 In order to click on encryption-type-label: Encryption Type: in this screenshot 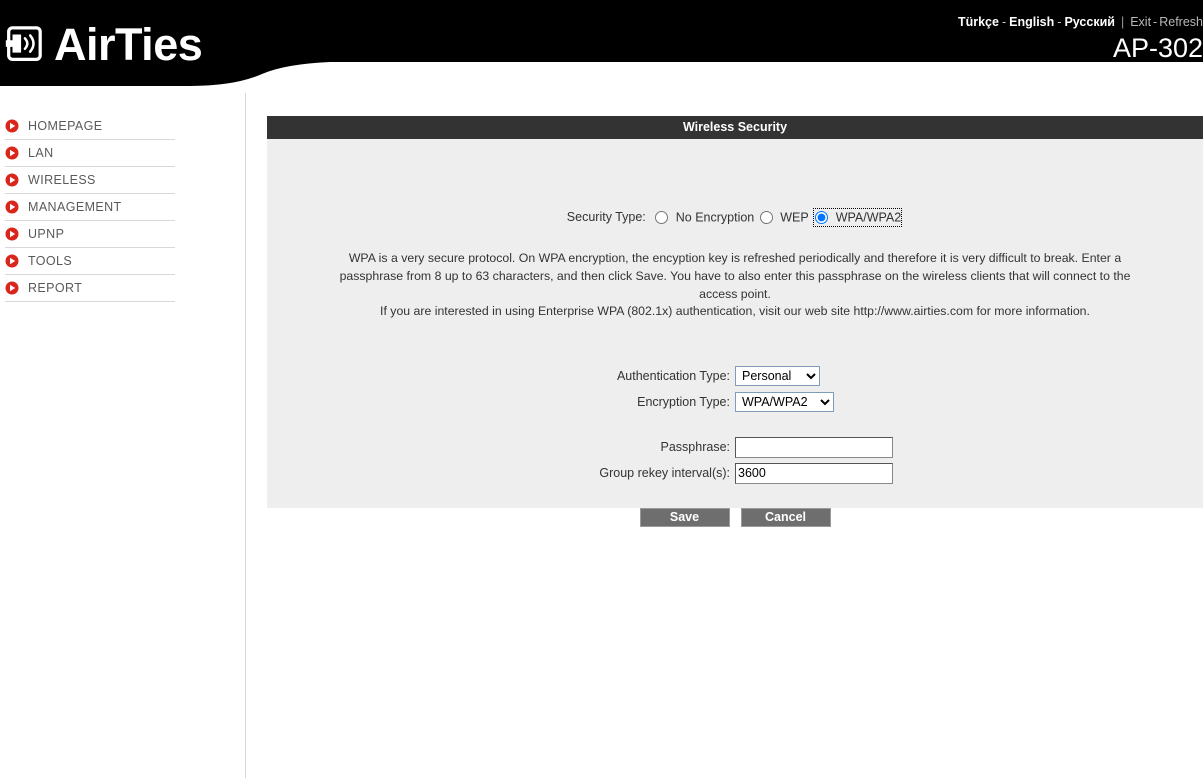, I will do `click(683, 402)`.